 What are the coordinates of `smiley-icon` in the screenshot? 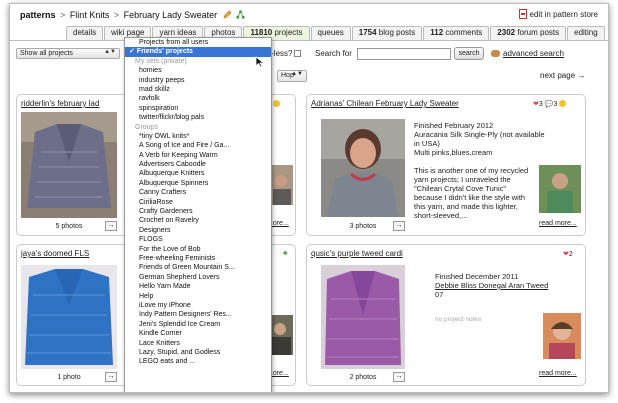 It's located at (277, 103).